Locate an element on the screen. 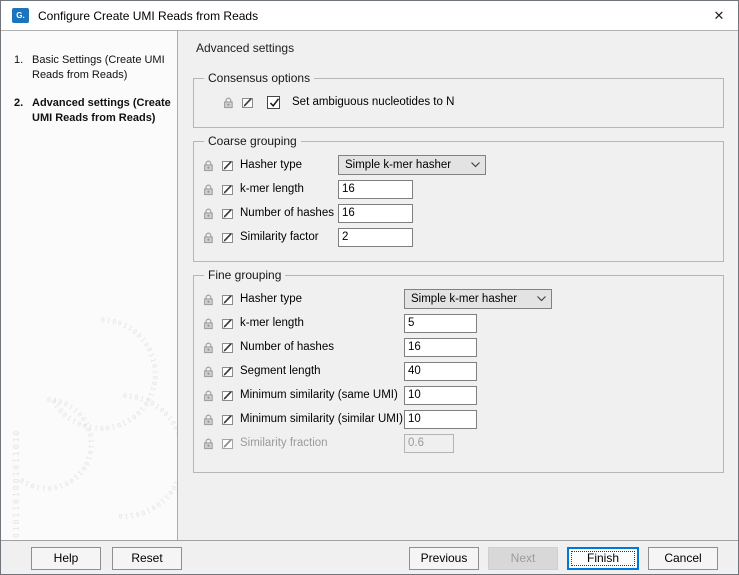 The width and height of the screenshot is (739, 575). fine-min-similarity-same-umi-row: Minimum similarity (same UMI) is located at coordinates (458, 395).